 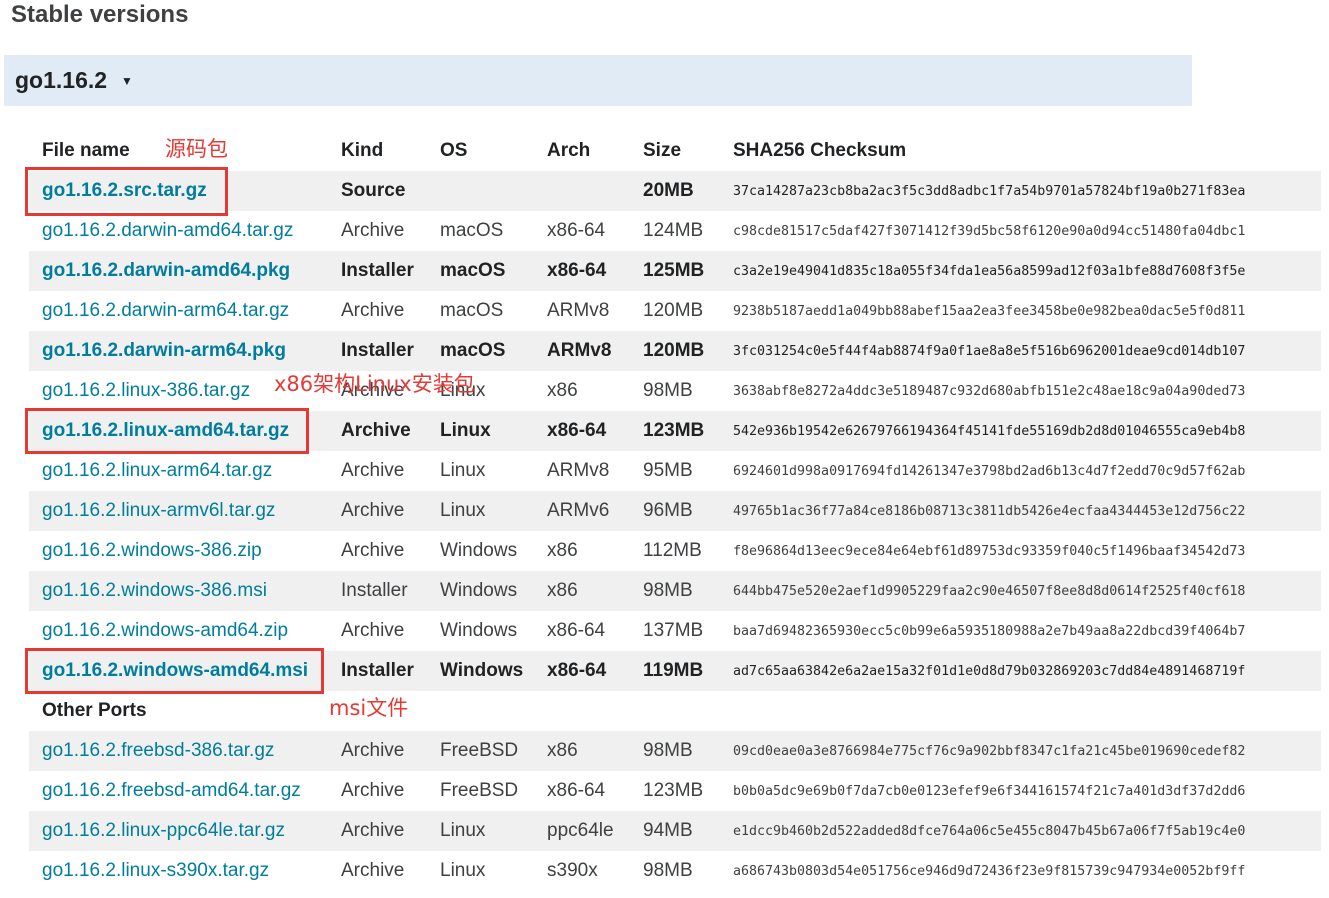 What do you see at coordinates (493, 191) in the screenshot?
I see `os-cell` at bounding box center [493, 191].